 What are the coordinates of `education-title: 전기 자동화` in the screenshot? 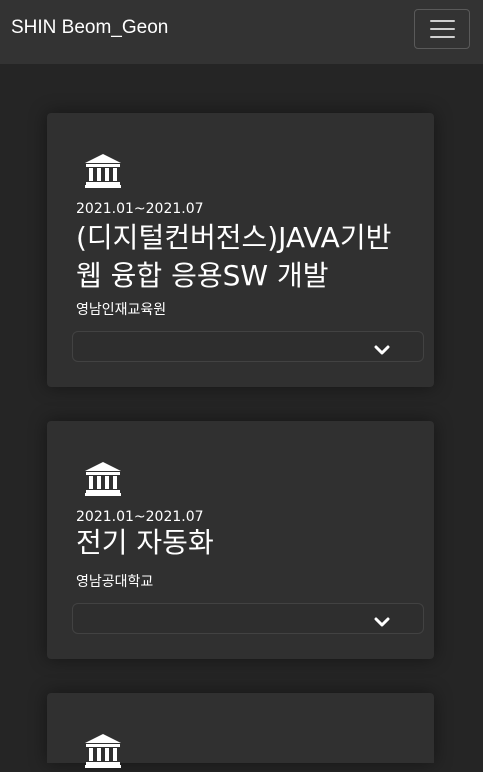 It's located at (145, 542).